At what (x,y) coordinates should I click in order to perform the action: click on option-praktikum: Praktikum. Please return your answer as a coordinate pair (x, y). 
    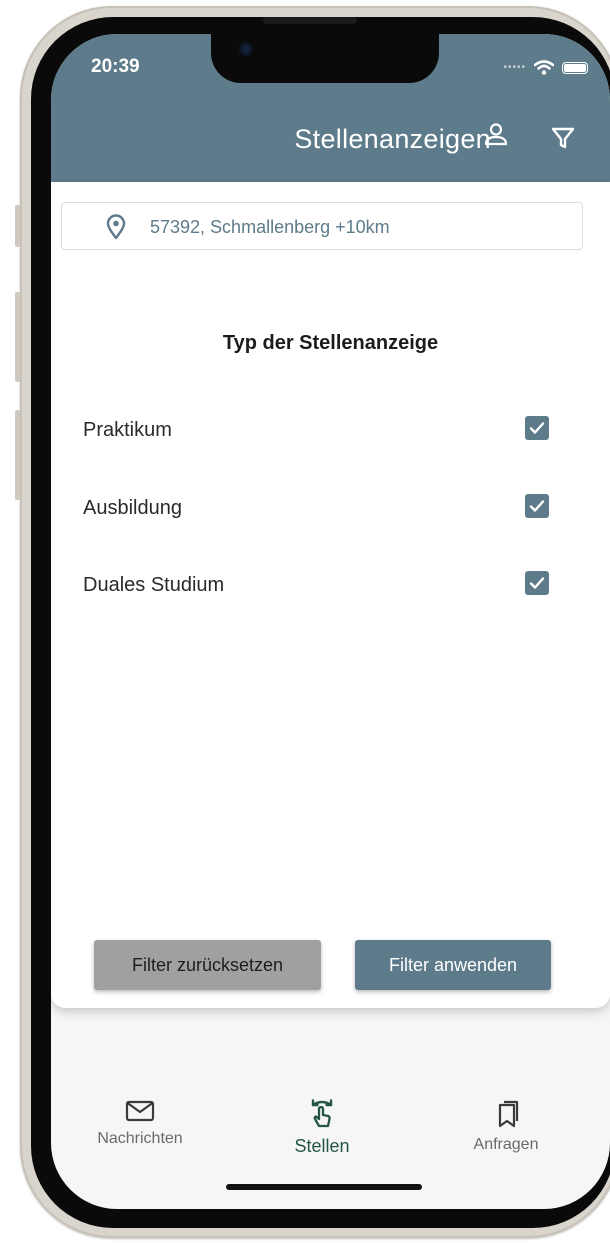
    Looking at the image, I should click on (316, 431).